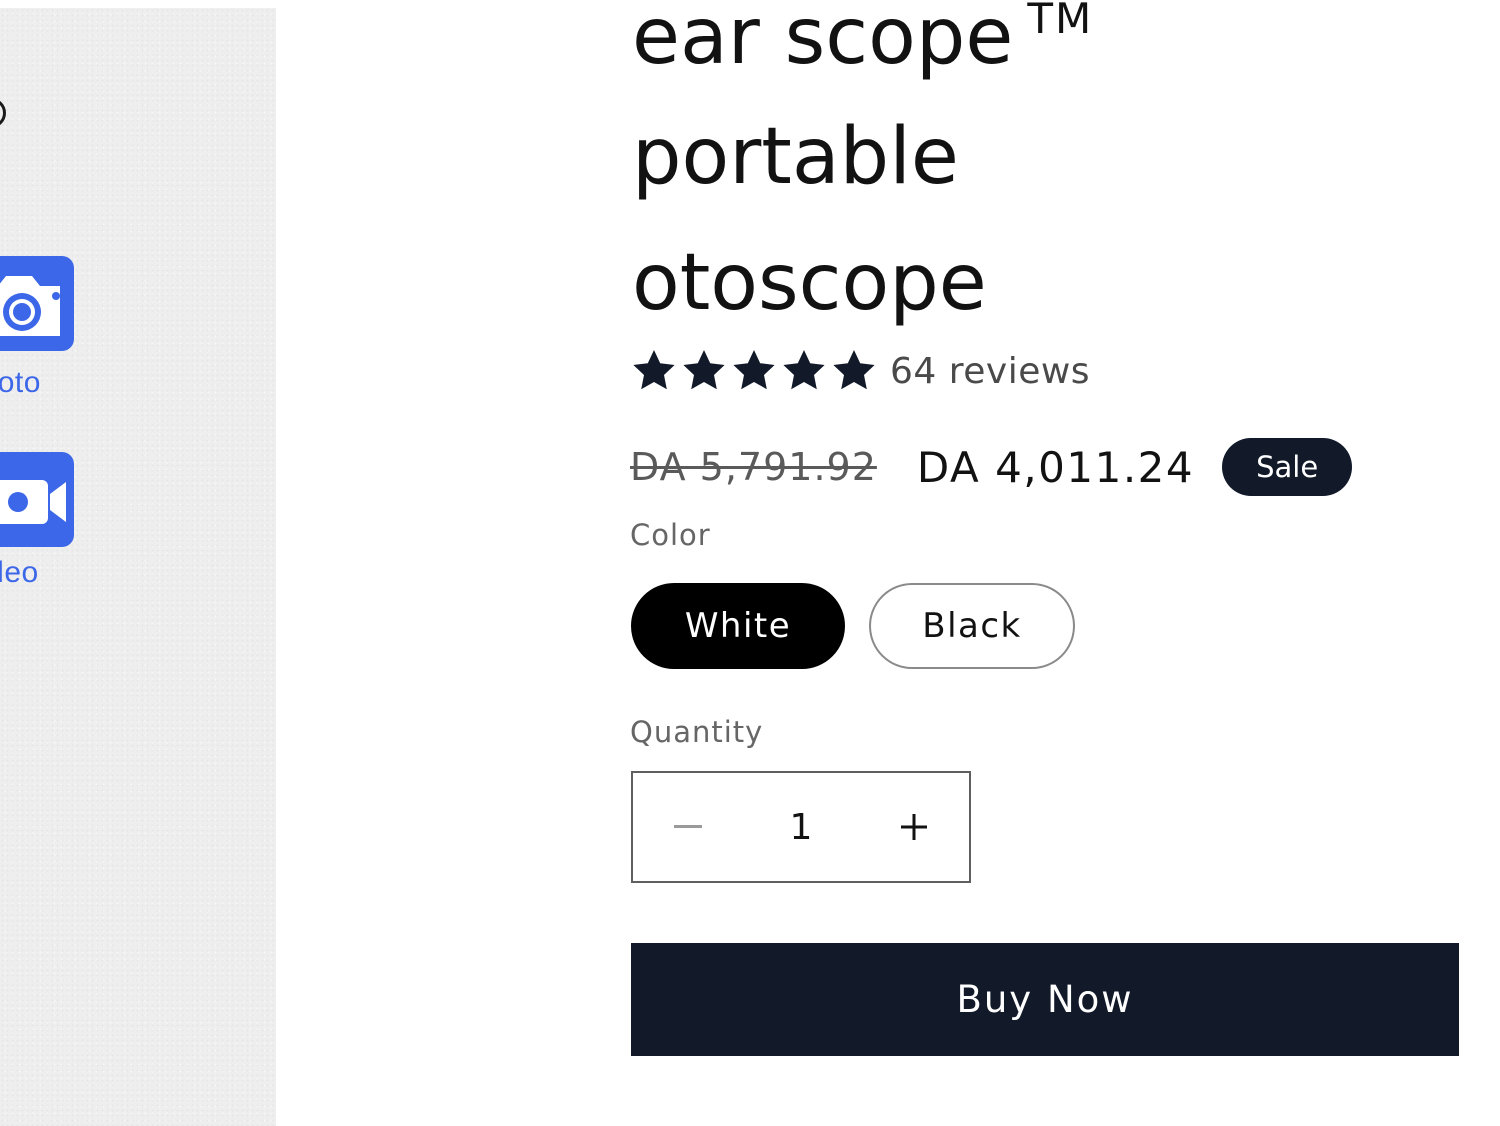 The width and height of the screenshot is (1500, 1126). I want to click on plus-icon, so click(914, 827).